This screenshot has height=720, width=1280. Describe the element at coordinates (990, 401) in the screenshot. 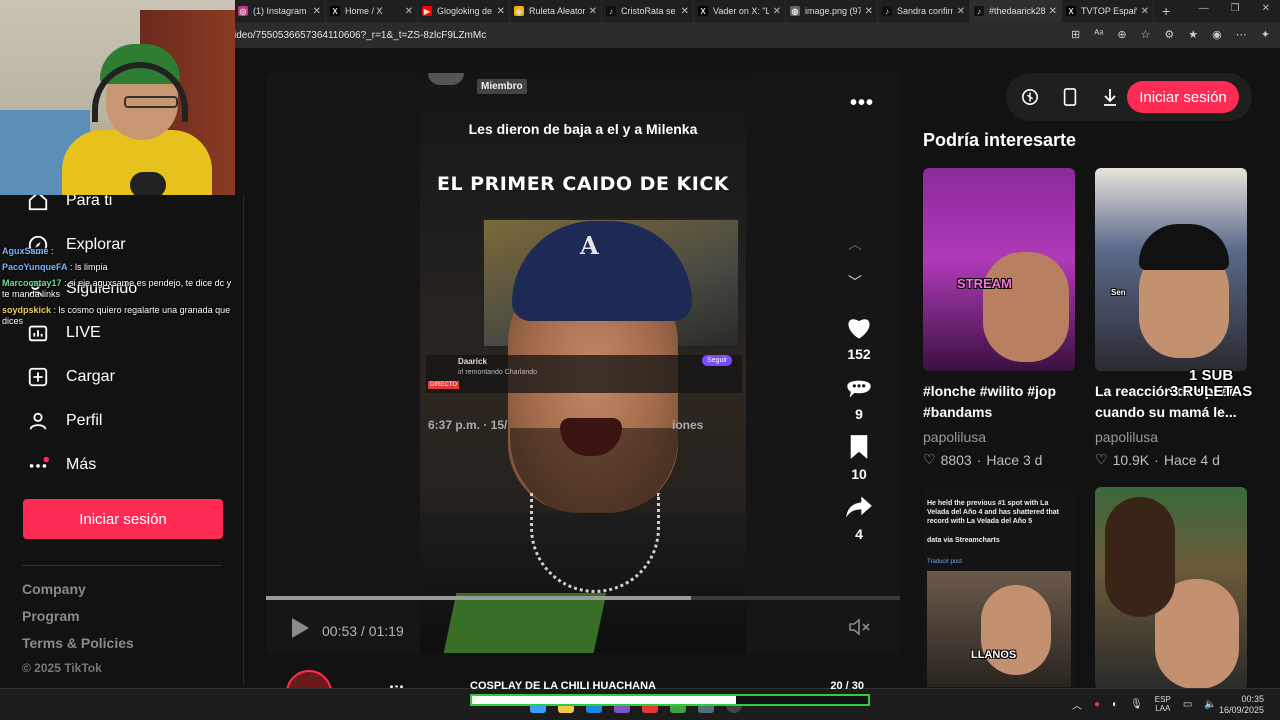

I see `card-title: #lonche #wilito #jop #bandams` at that location.